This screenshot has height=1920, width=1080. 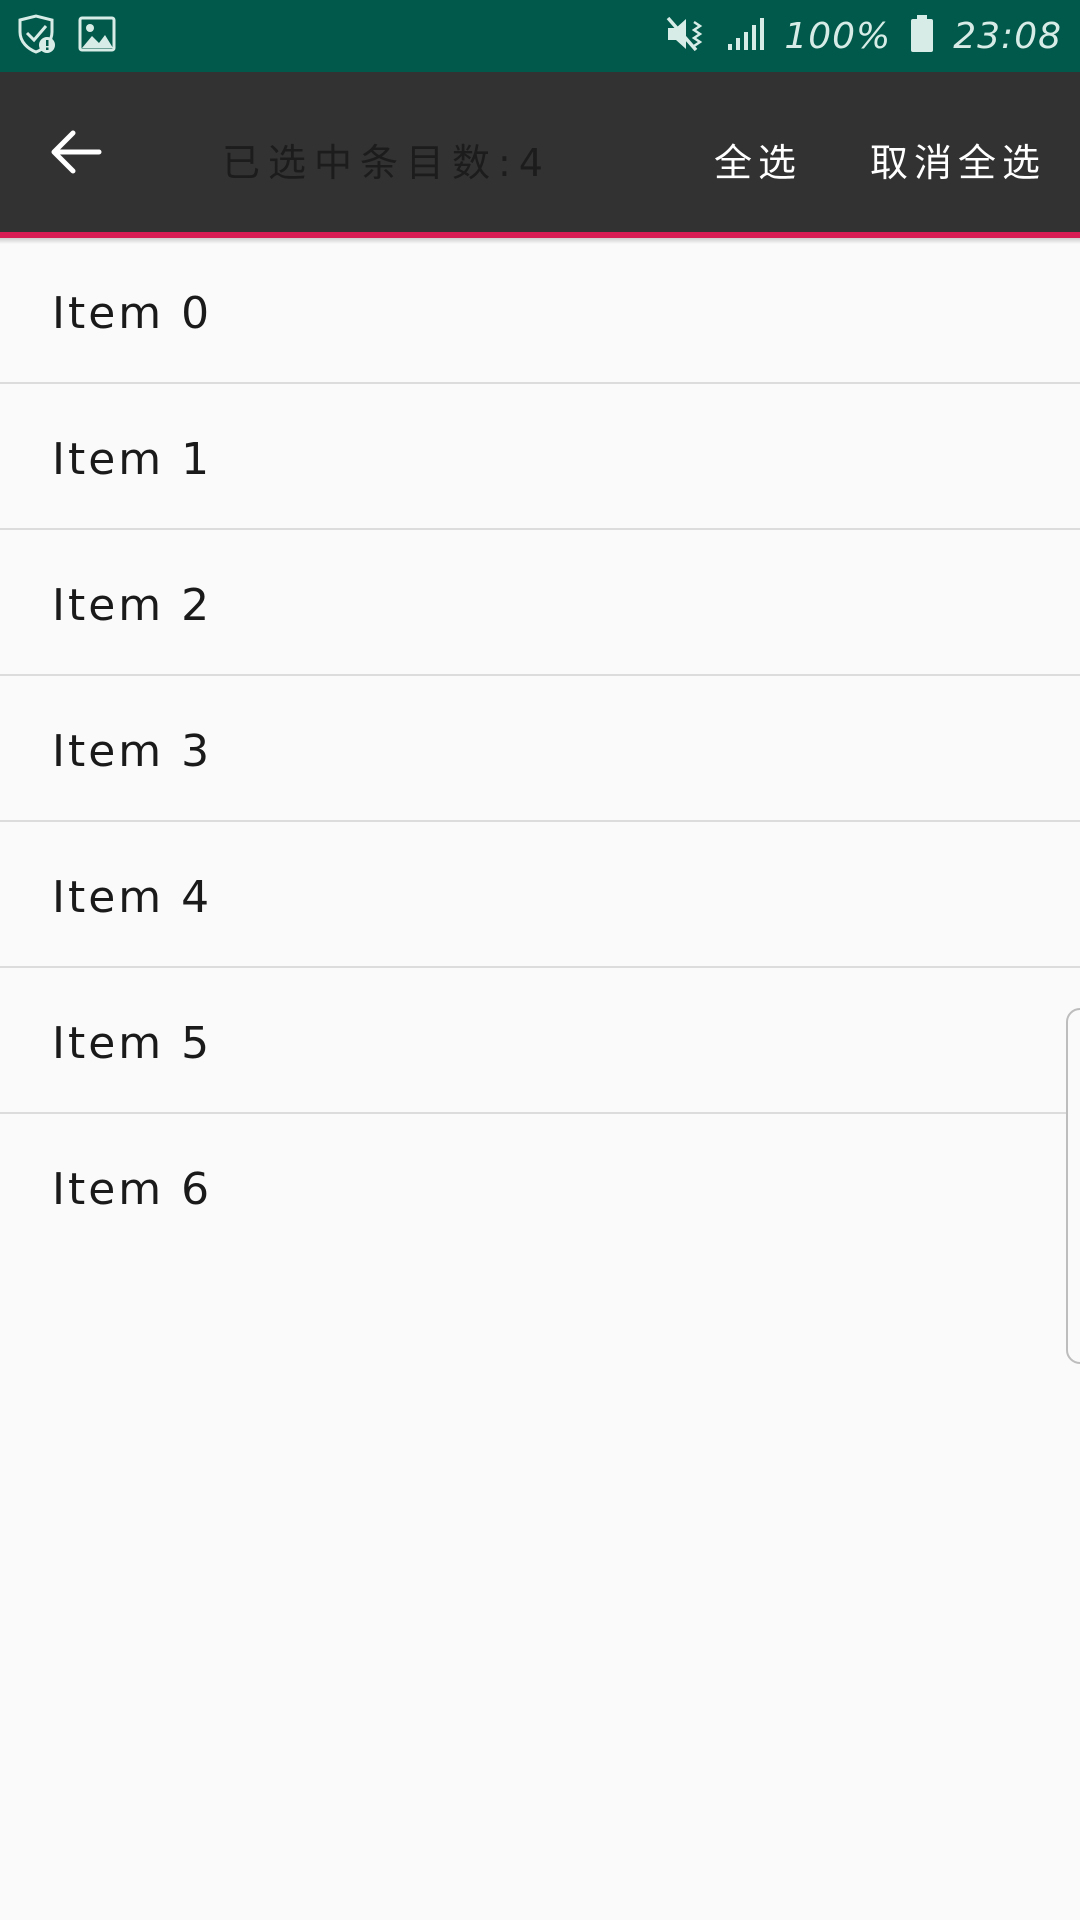 I want to click on shield-warning-icon, so click(x=36, y=36).